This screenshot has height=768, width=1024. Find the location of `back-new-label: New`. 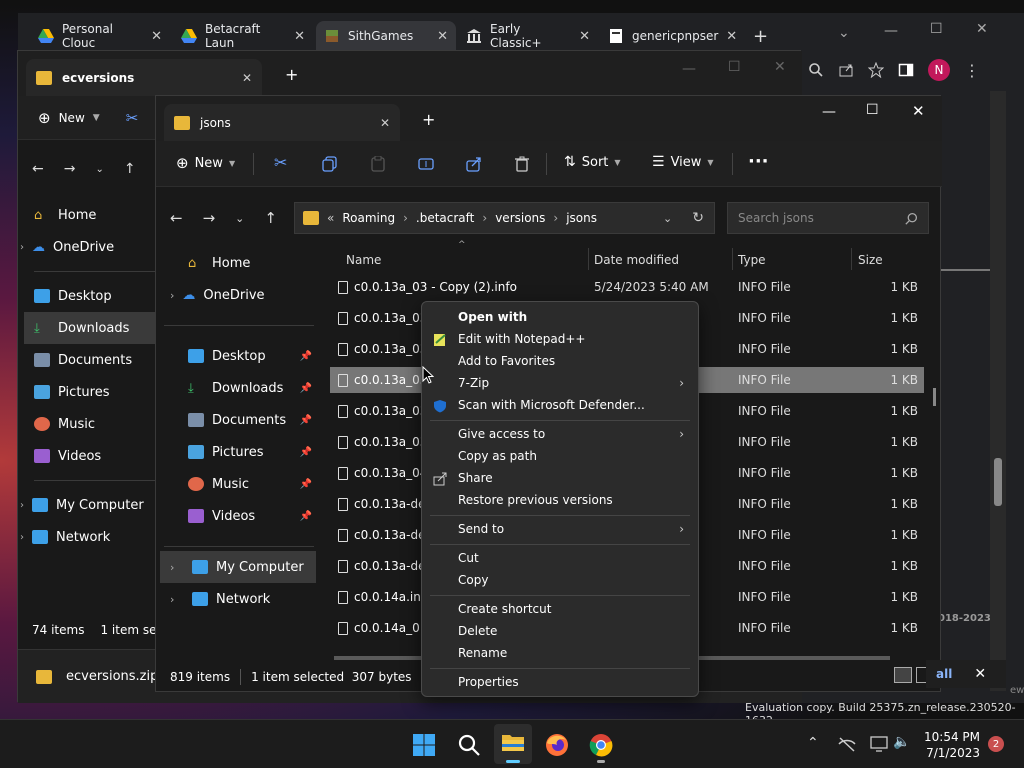

back-new-label: New is located at coordinates (72, 118).